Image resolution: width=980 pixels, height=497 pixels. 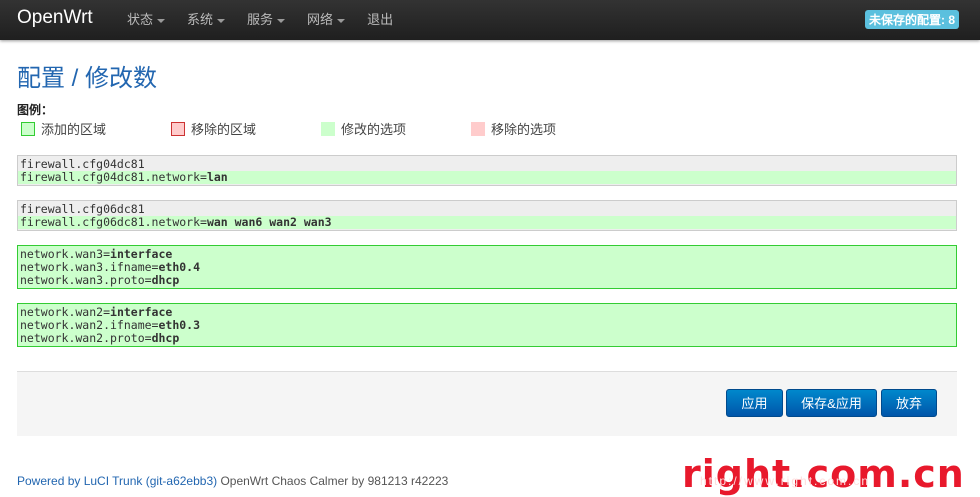 What do you see at coordinates (74, 129) in the screenshot?
I see `legend-label: 添加的区域` at bounding box center [74, 129].